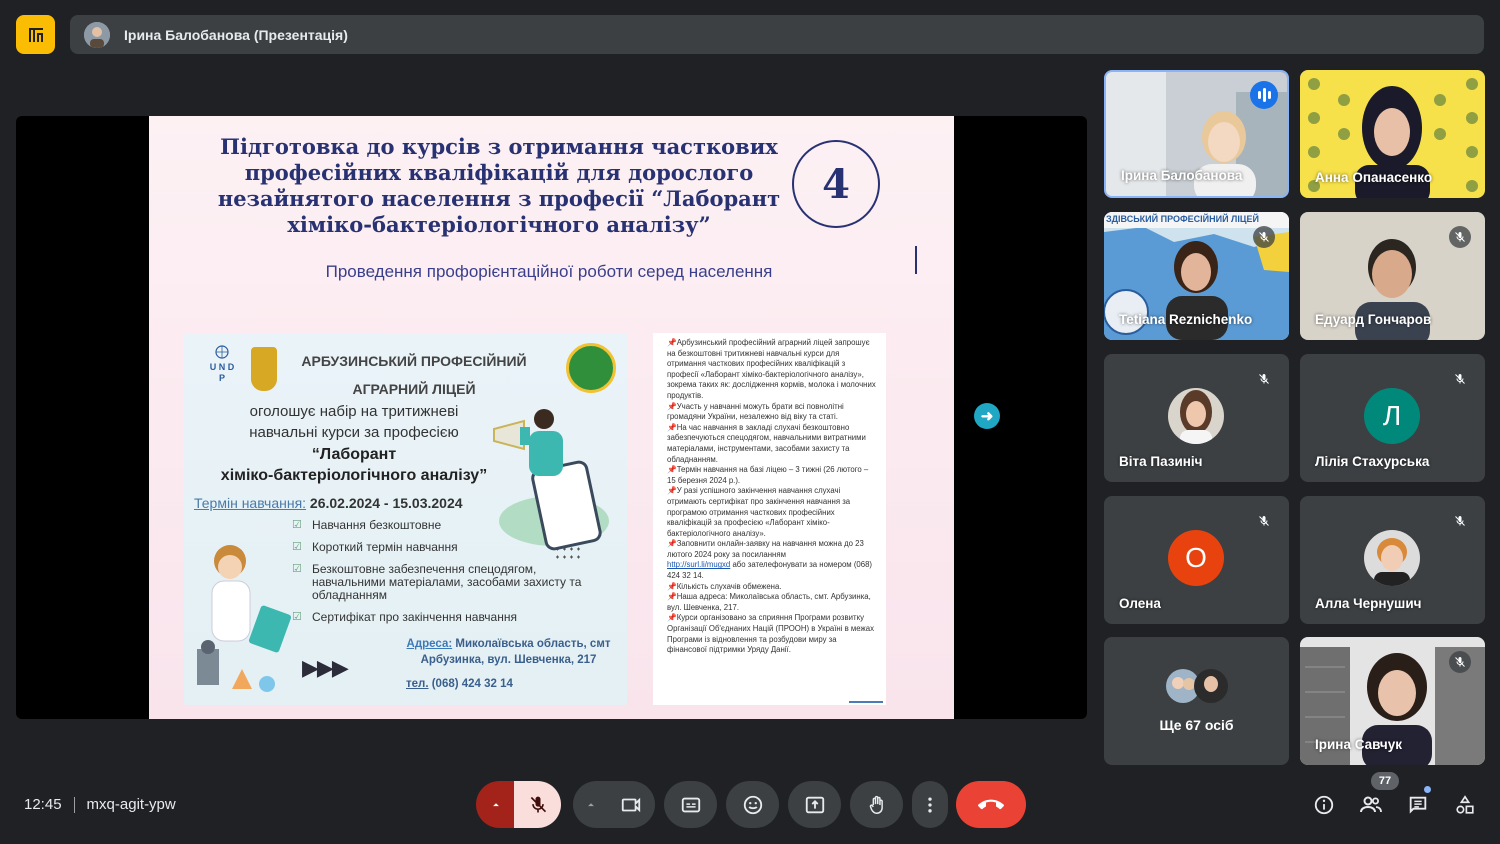 Image resolution: width=1500 pixels, height=844 pixels. What do you see at coordinates (1196, 560) in the screenshot?
I see `participant-tile: О Олена` at bounding box center [1196, 560].